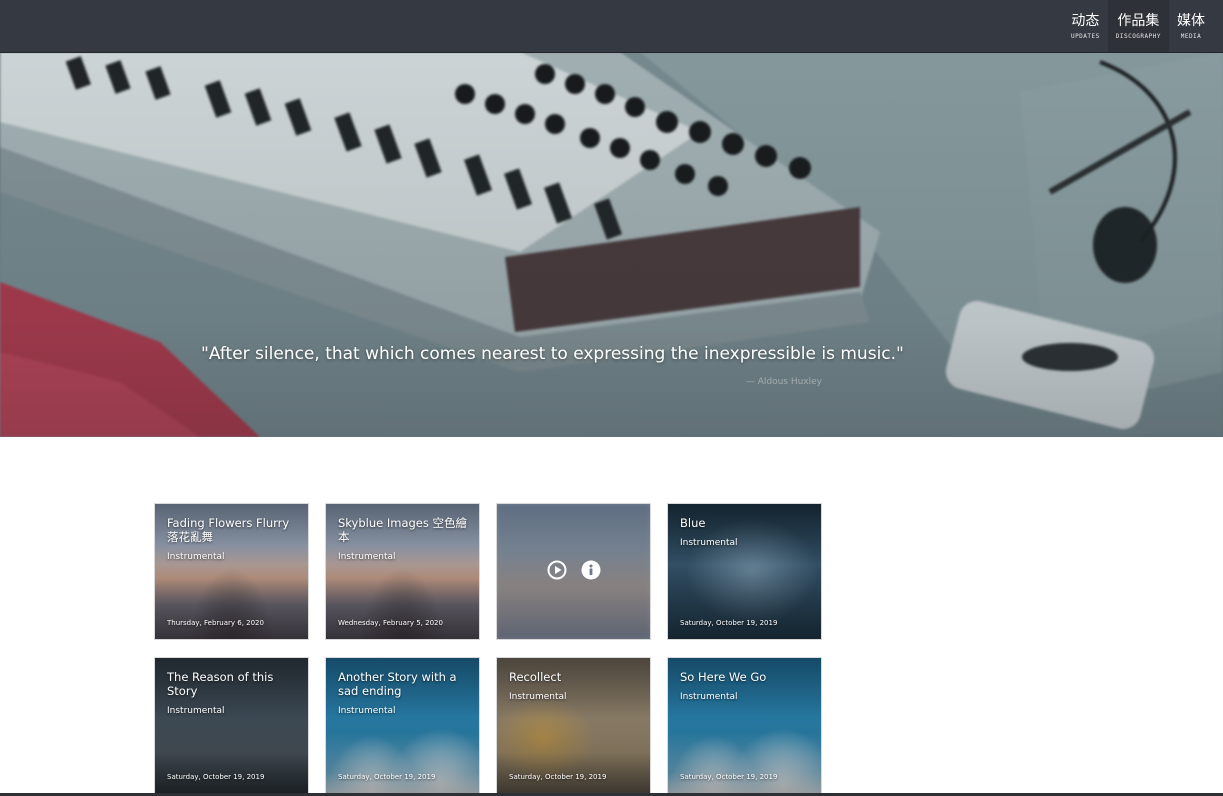 The height and width of the screenshot is (796, 1223). I want to click on nav-updates-sublabel: UPDATES, so click(1085, 36).